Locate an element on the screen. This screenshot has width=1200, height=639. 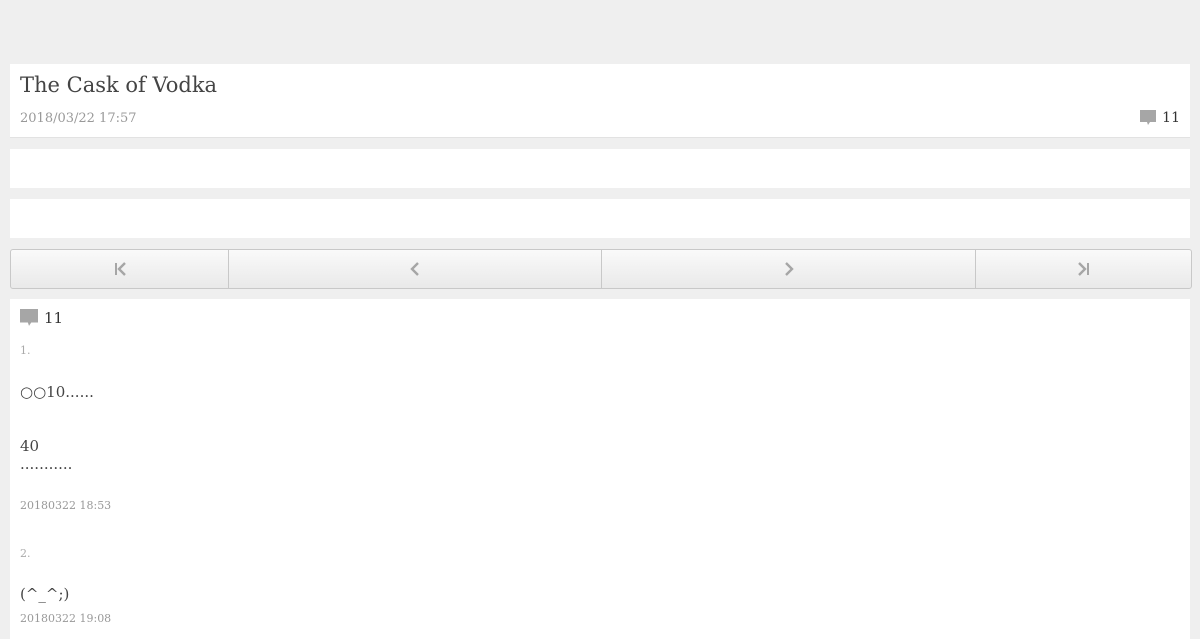
entry-header: The Cask of Vodka 2018/03/22 17:57 11 is located at coordinates (600, 101).